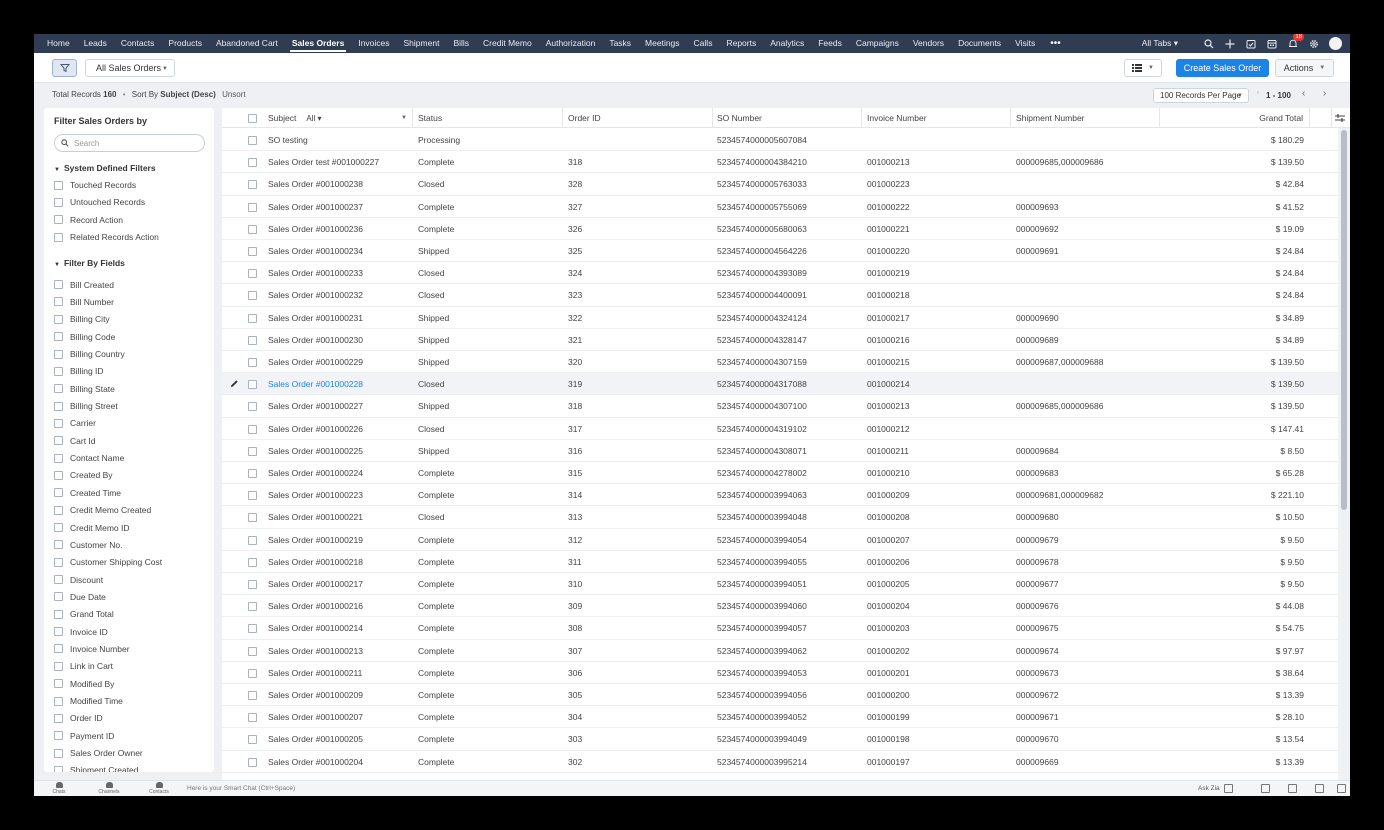 This screenshot has height=830, width=1384. I want to click on all-tabs-dropdown: All Tabs ▾, so click(1160, 43).